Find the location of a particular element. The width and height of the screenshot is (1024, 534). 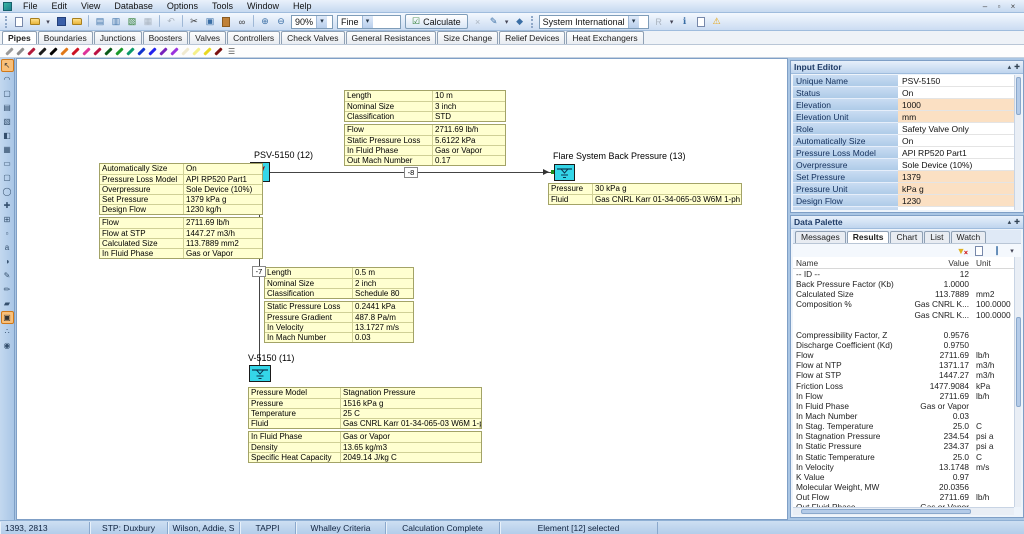

pen-list-icon: ☰ is located at coordinates (231, 51).